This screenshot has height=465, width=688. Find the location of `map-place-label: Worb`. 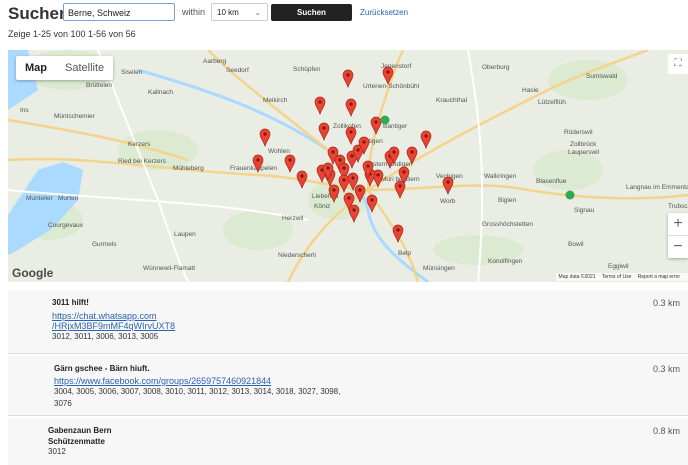

map-place-label: Worb is located at coordinates (448, 201).